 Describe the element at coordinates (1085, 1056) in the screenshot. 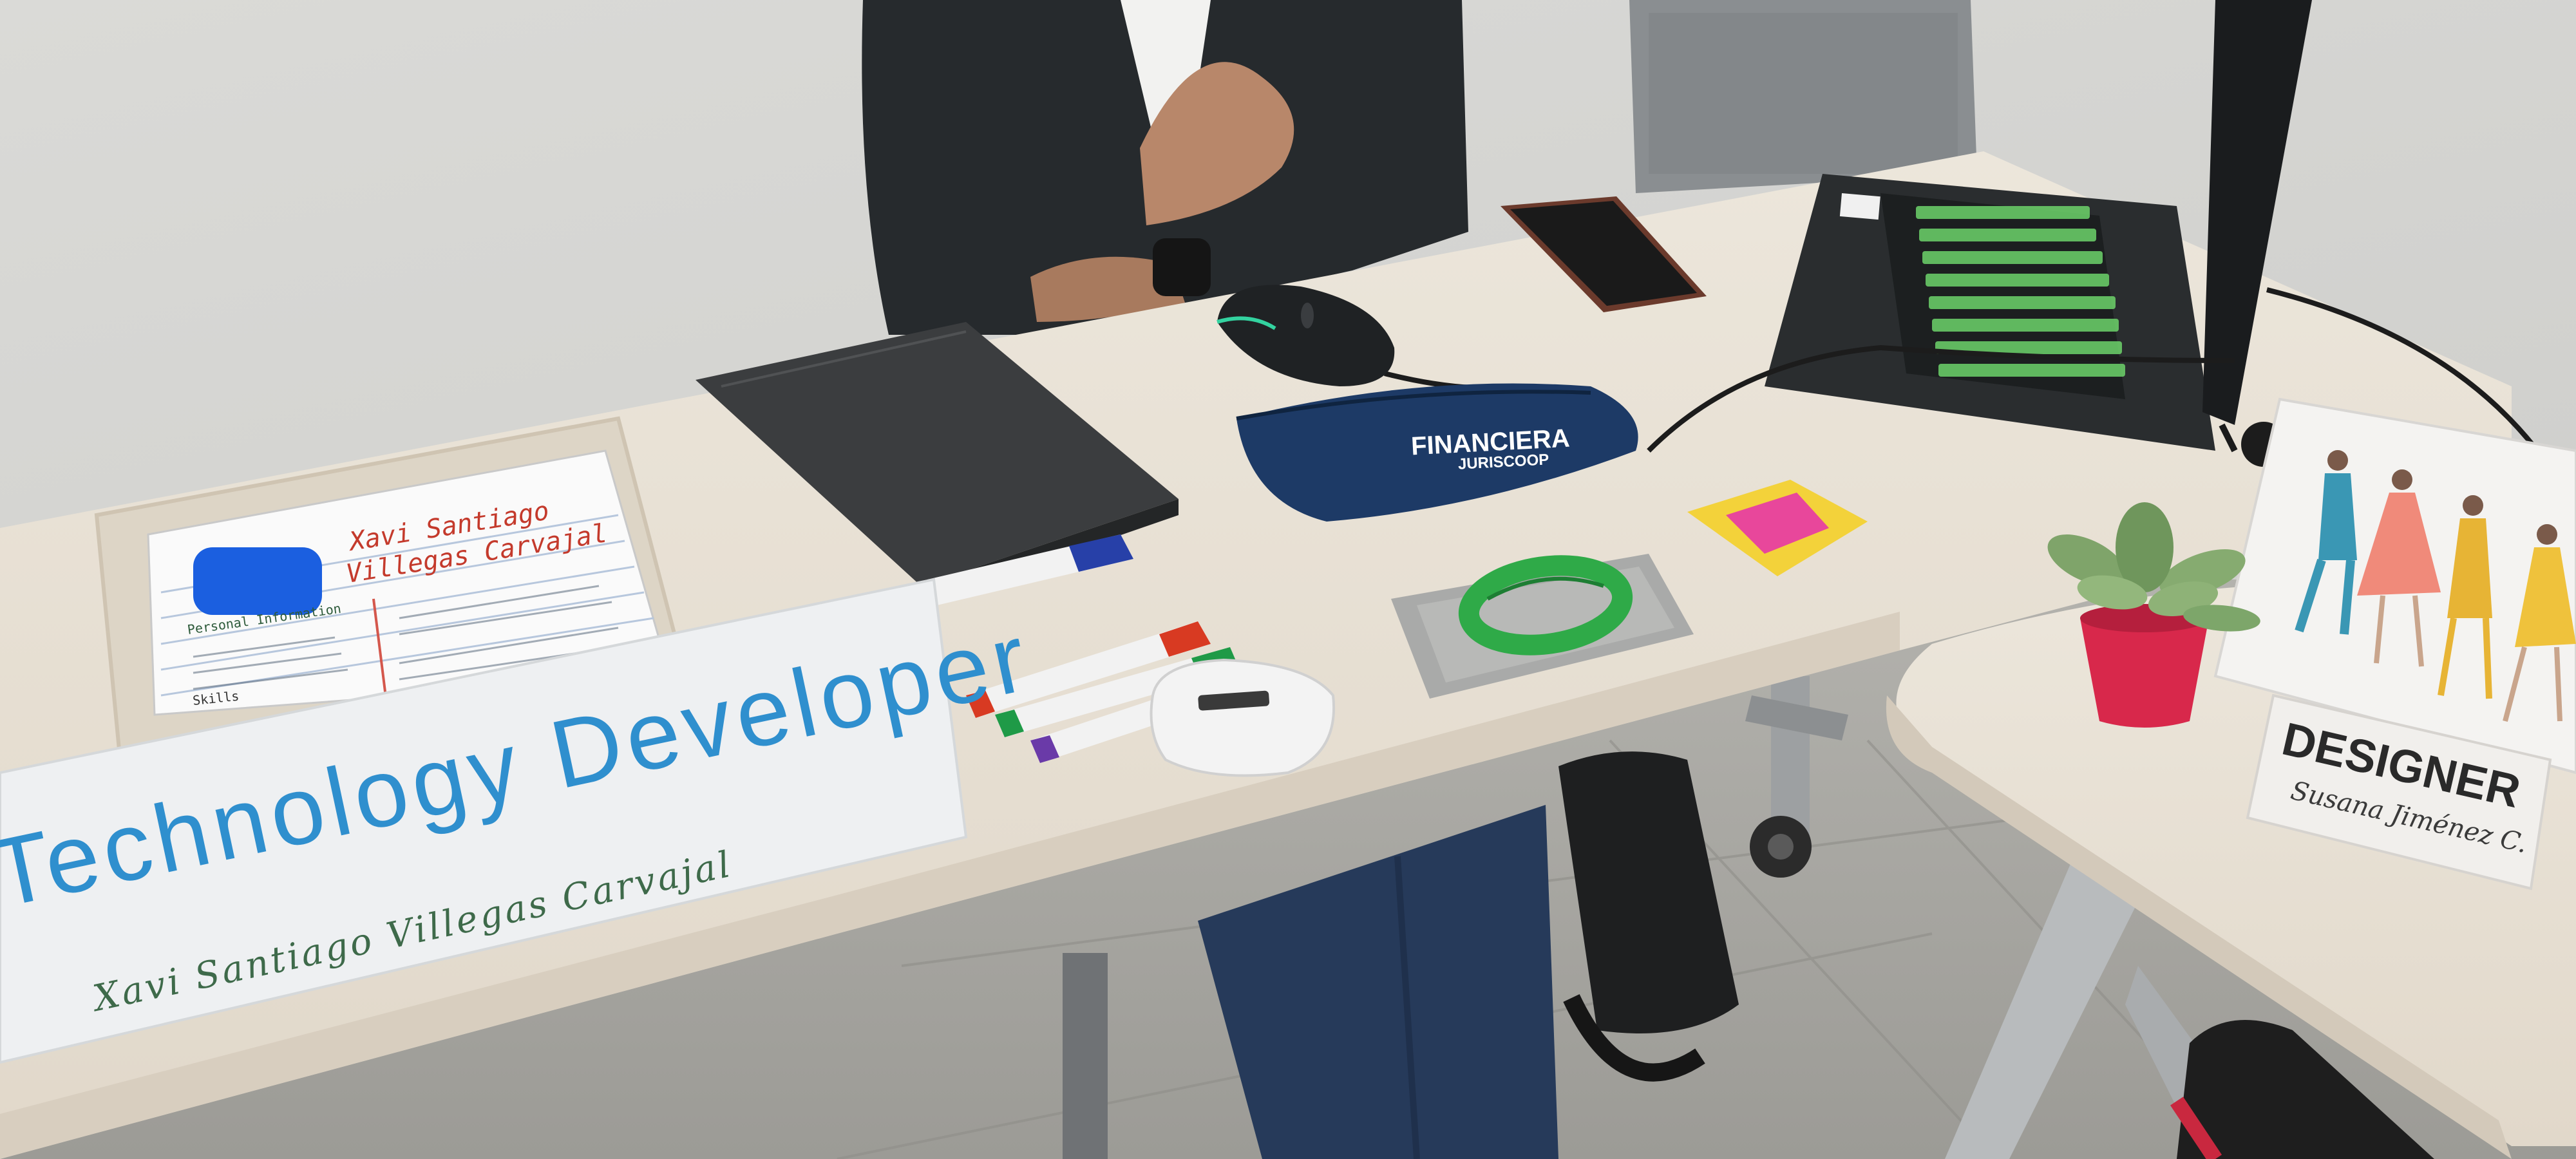

I see `desk-leg-left` at that location.